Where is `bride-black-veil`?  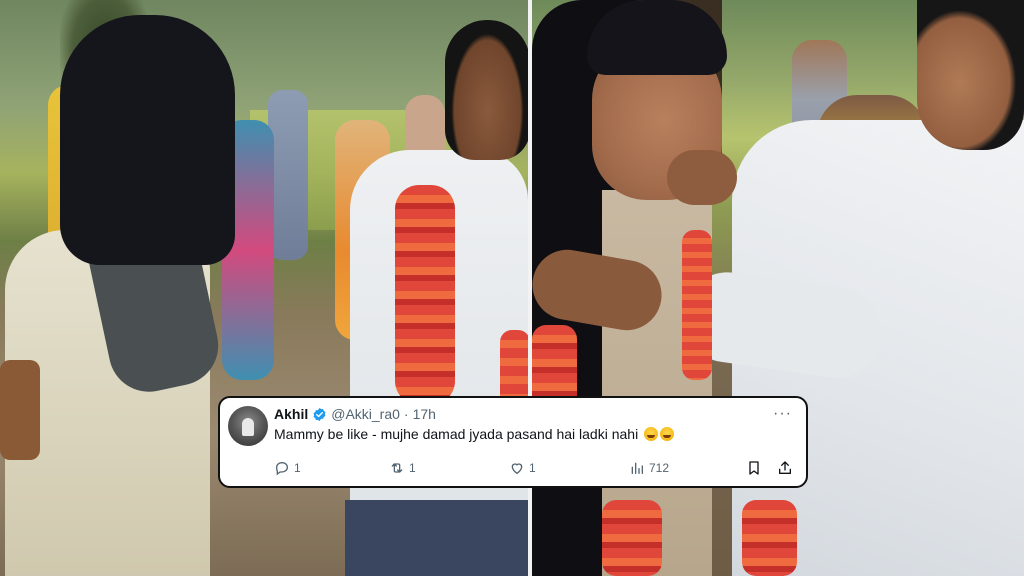
bride-black-veil is located at coordinates (147, 140).